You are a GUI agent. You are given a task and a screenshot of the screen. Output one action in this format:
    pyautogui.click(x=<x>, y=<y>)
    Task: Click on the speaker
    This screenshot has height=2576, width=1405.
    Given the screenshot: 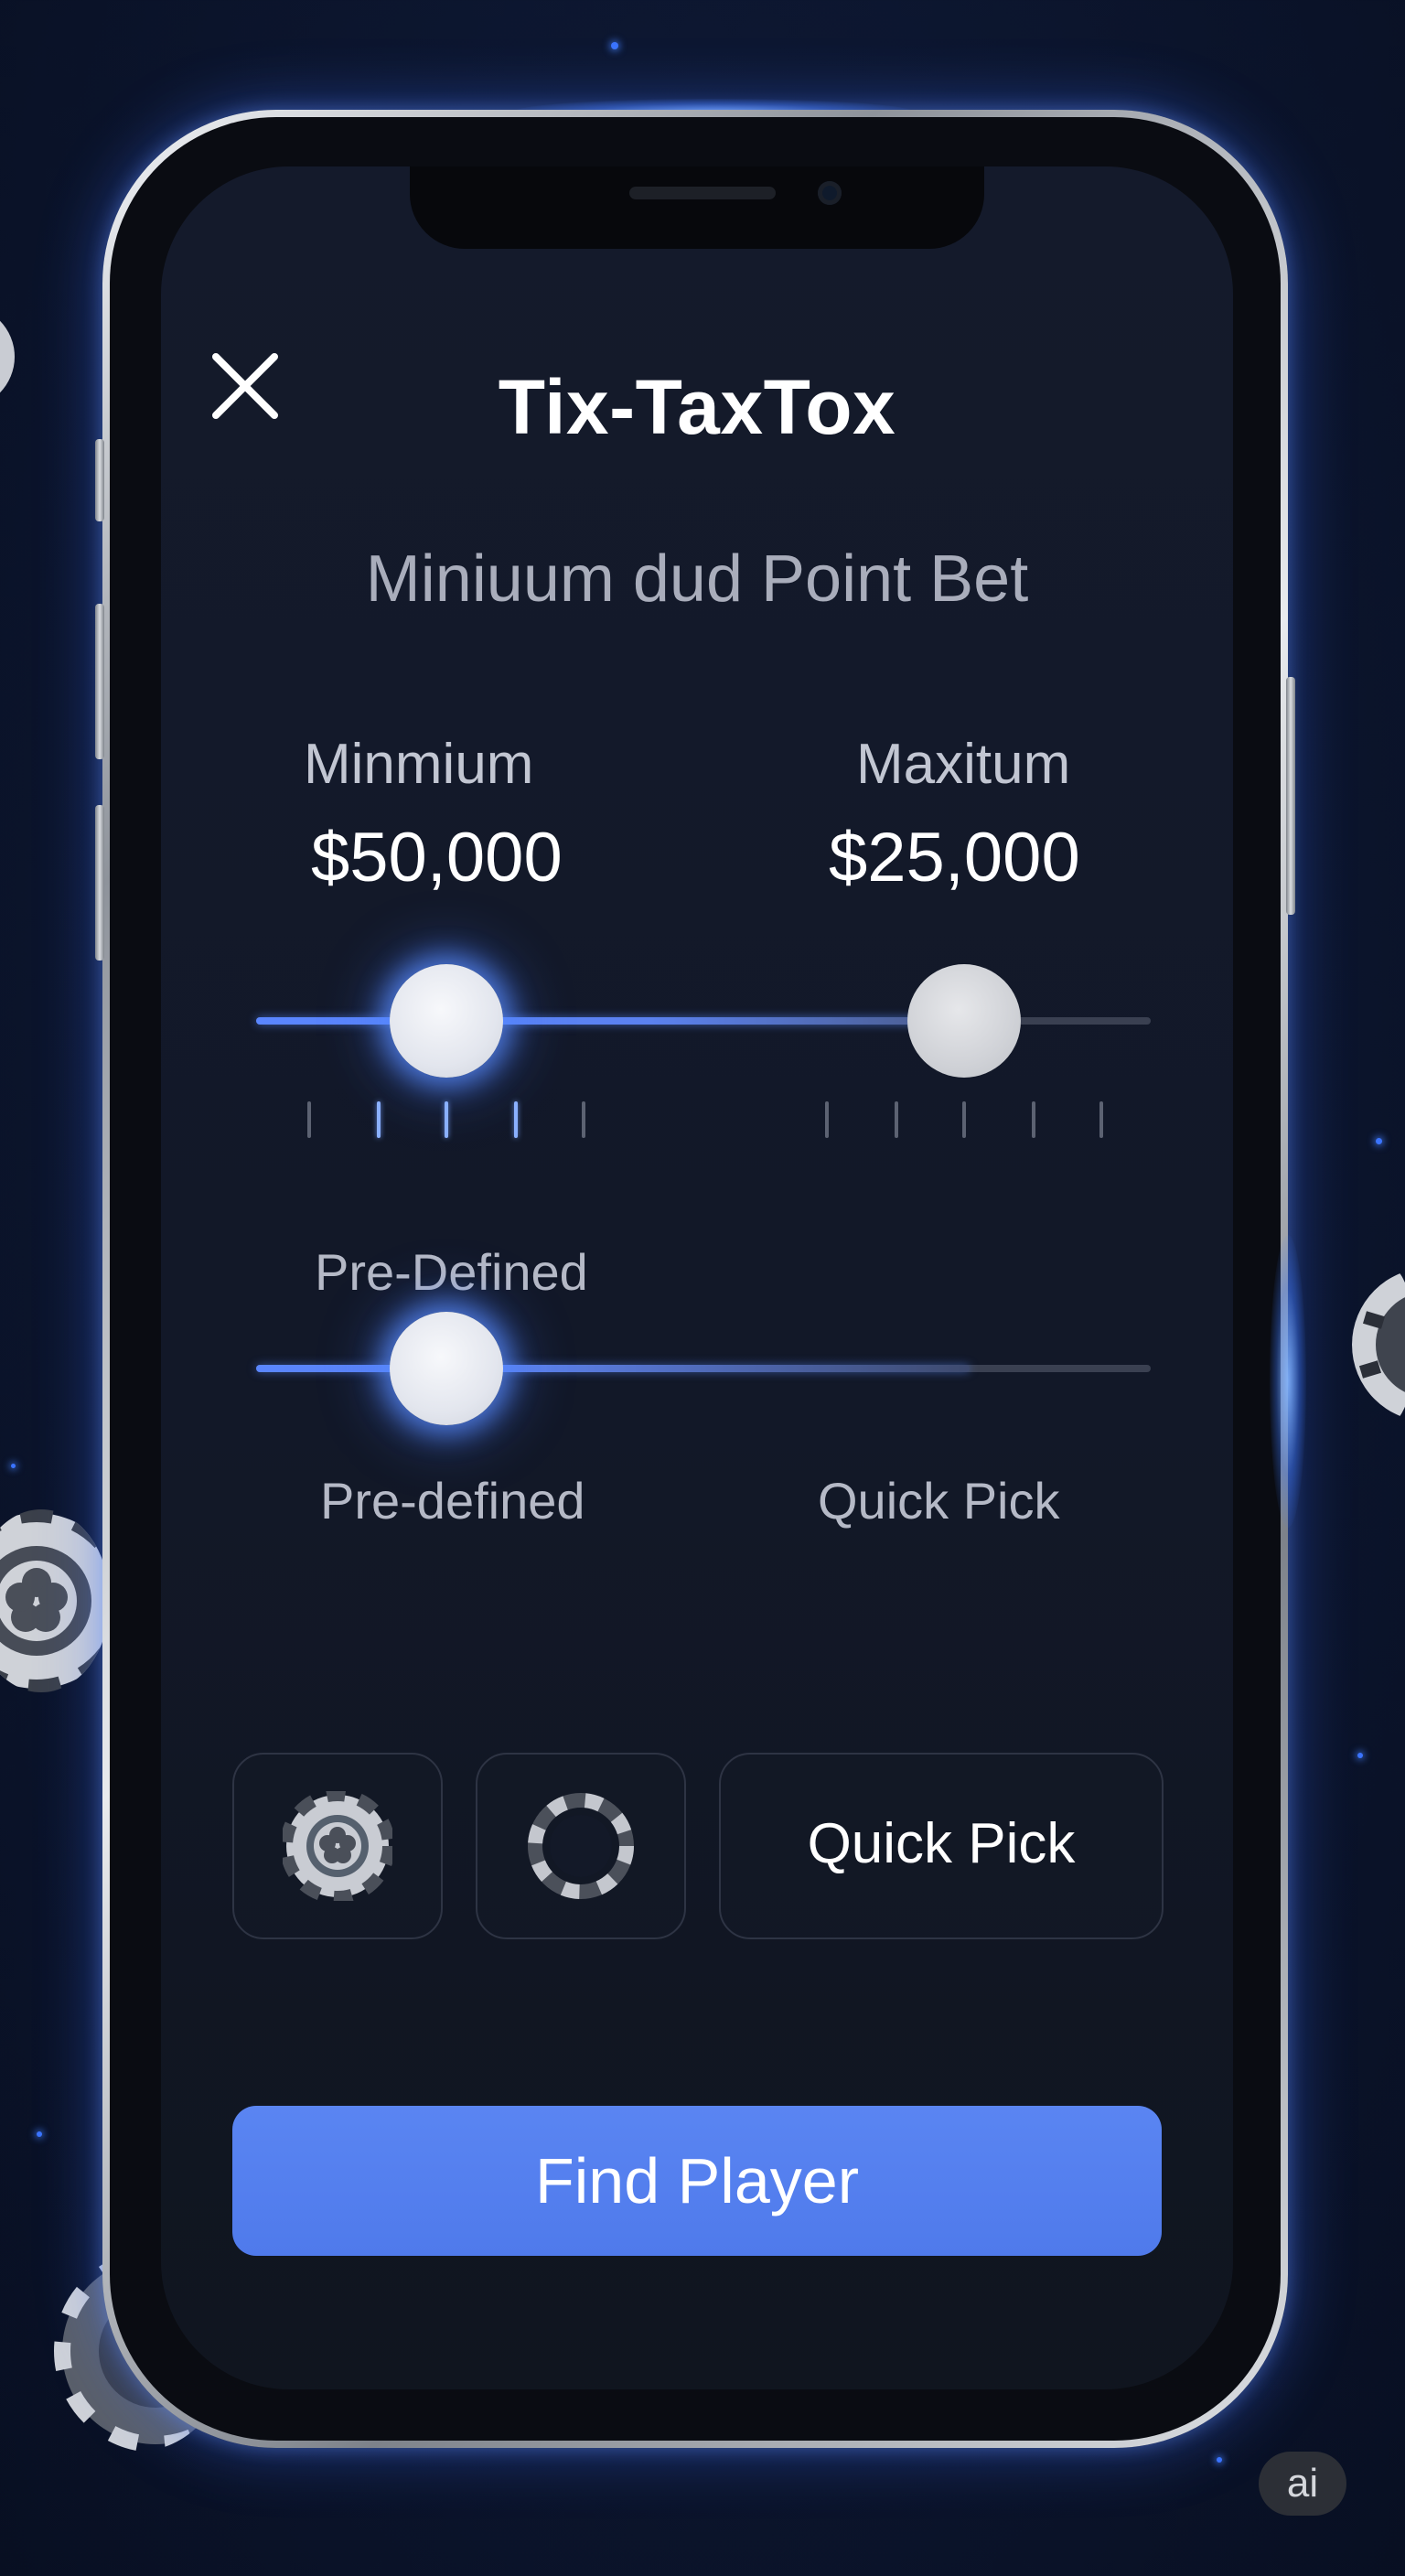 What is the action you would take?
    pyautogui.click(x=702, y=193)
    